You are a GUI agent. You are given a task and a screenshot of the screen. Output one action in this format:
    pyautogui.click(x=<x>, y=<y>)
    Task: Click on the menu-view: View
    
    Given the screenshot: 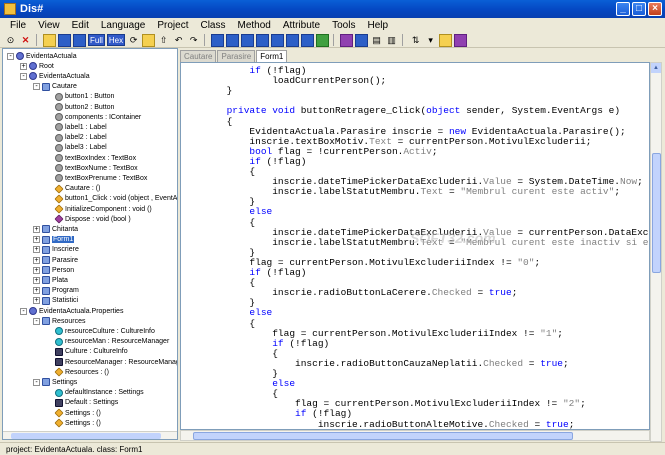 What is the action you would take?
    pyautogui.click(x=49, y=25)
    